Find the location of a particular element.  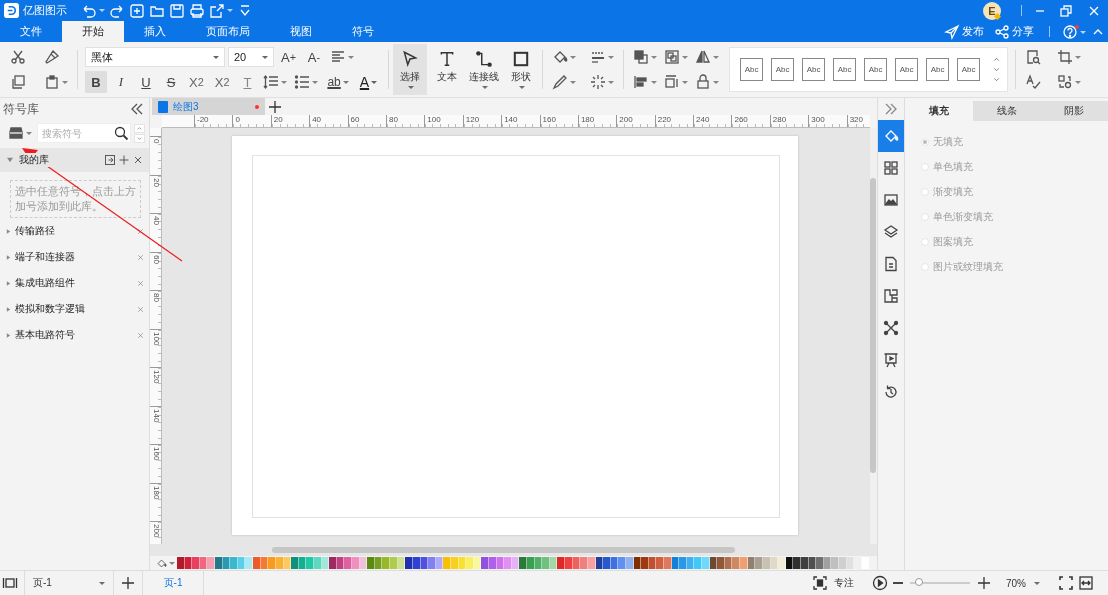

user-avatar: E is located at coordinates (992, 10).